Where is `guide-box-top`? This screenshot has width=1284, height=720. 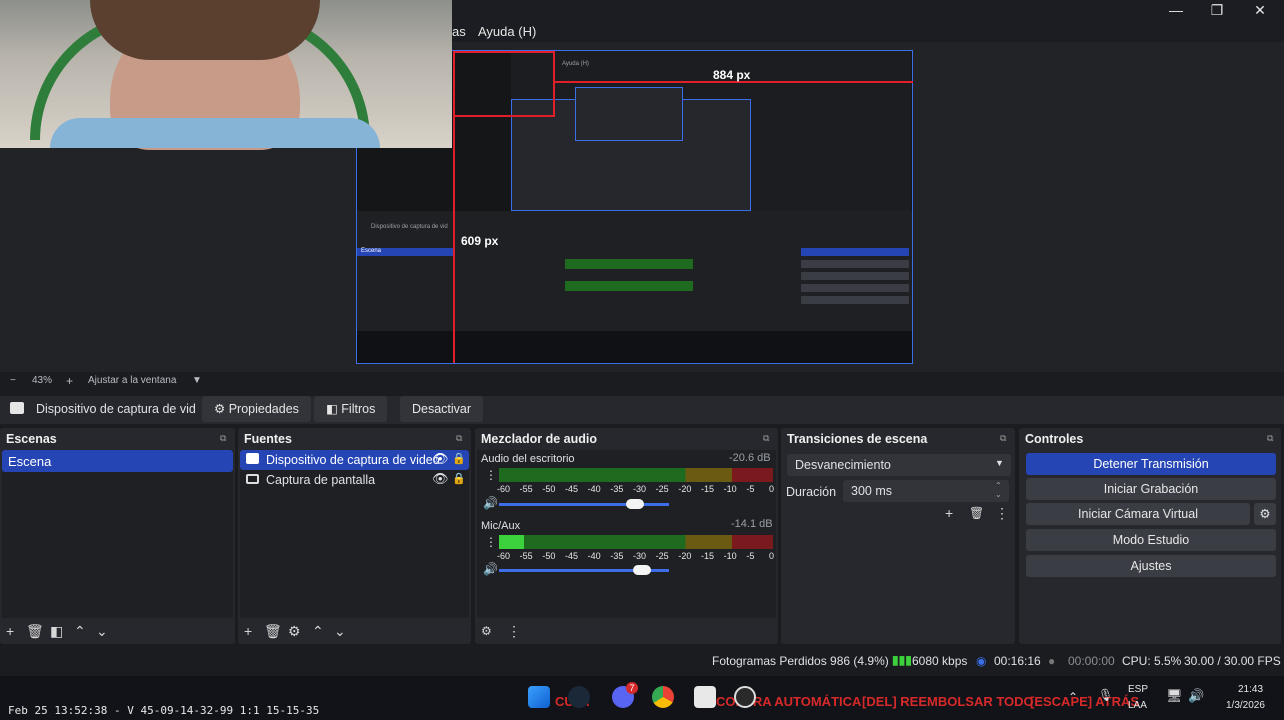
guide-box-top is located at coordinates (503, 52).